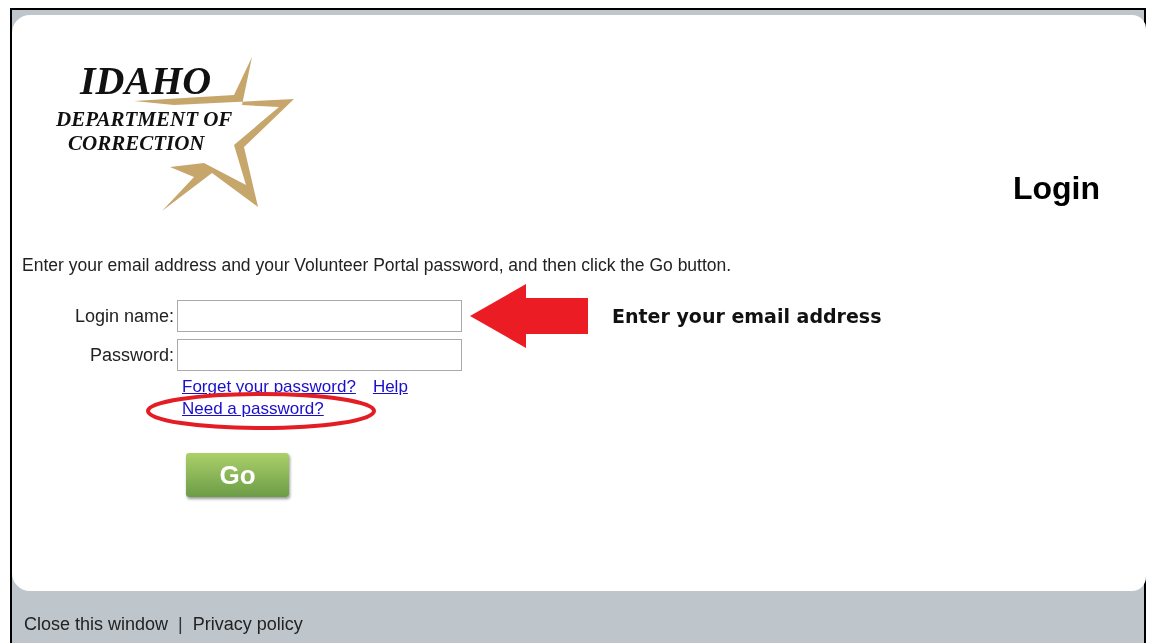  What do you see at coordinates (247, 624) in the screenshot?
I see `footer-link: Privacy policy` at bounding box center [247, 624].